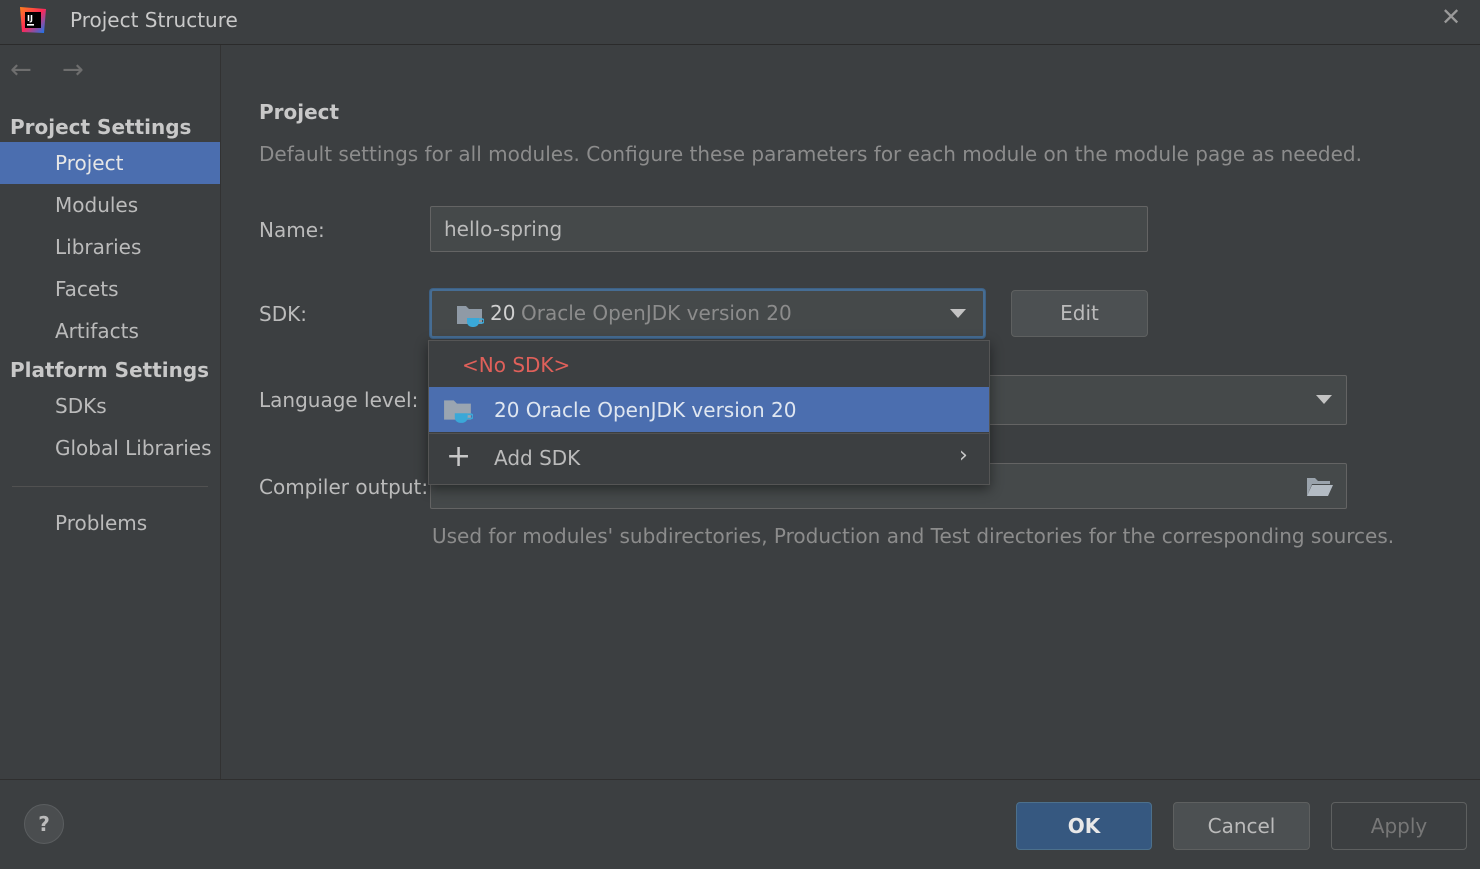 This screenshot has width=1480, height=869. I want to click on sdk-name: Oracle OpenJDK version 20, so click(656, 313).